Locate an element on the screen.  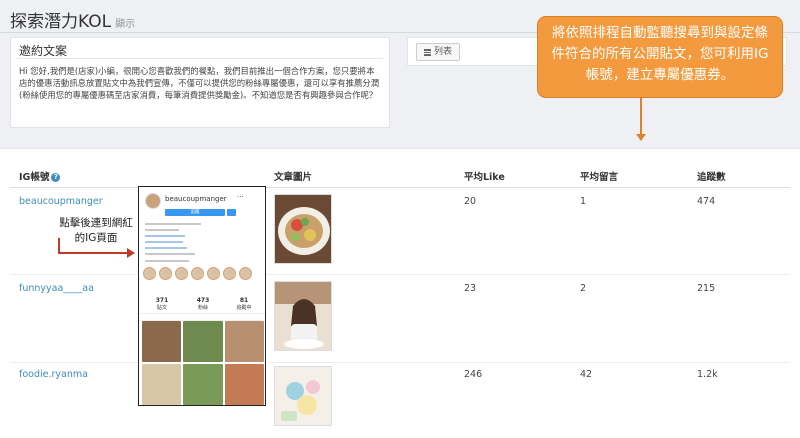
stat-posts: 371 貼文 is located at coordinates (162, 304).